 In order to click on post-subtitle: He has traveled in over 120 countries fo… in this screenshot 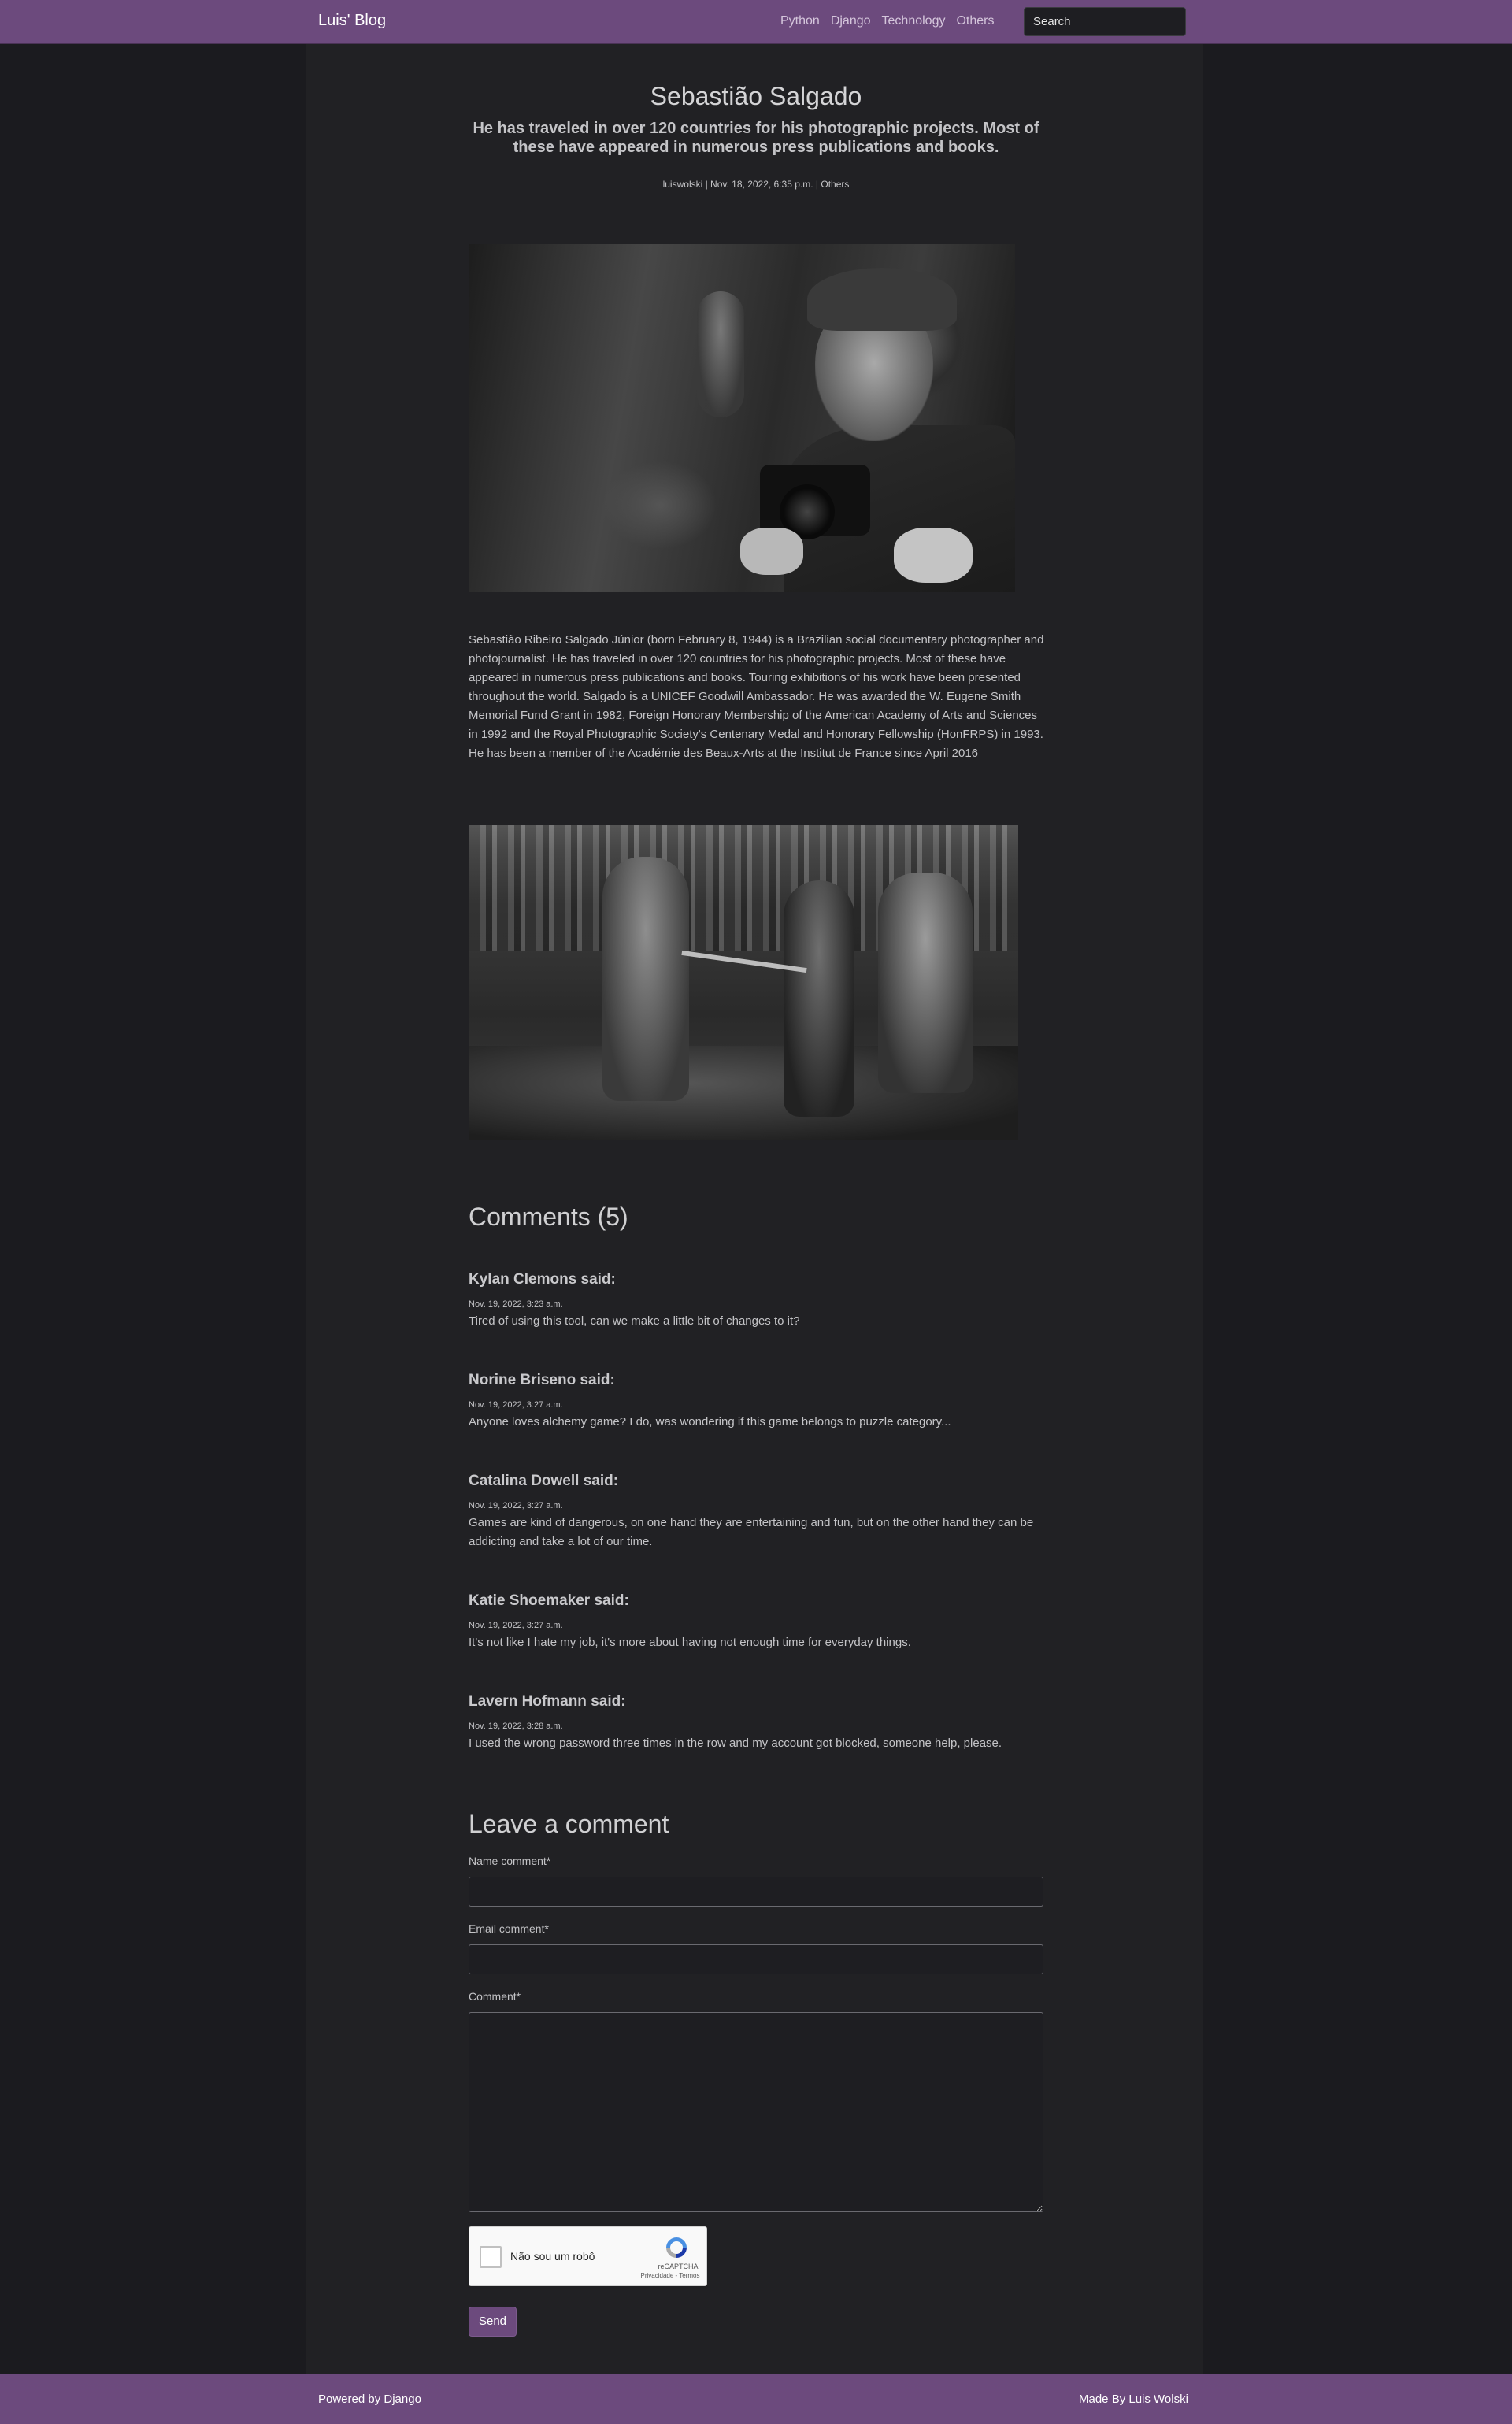, I will do `click(756, 138)`.